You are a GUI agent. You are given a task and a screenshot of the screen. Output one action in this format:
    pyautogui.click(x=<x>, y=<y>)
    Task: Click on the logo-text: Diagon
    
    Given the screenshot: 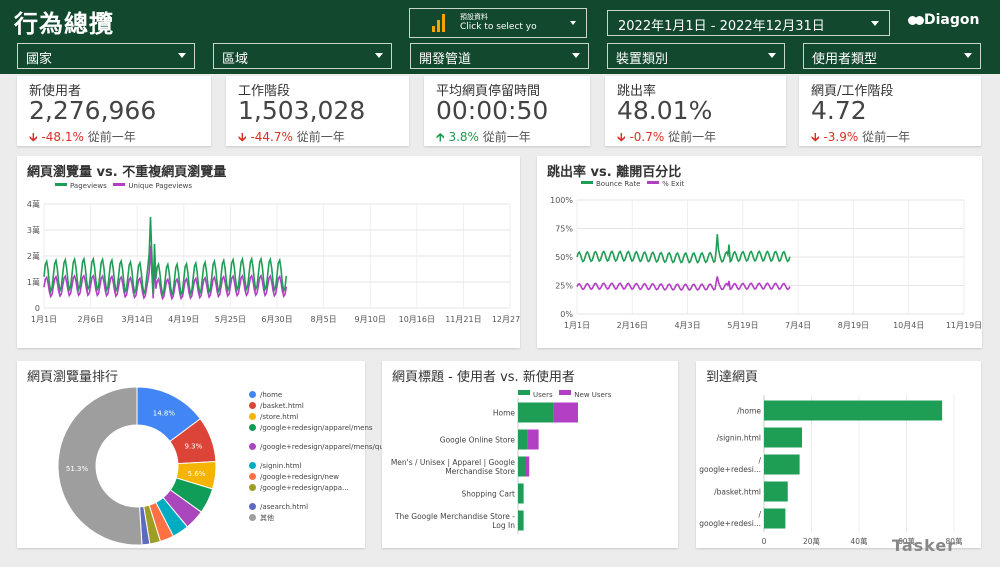 What is the action you would take?
    pyautogui.click(x=952, y=20)
    